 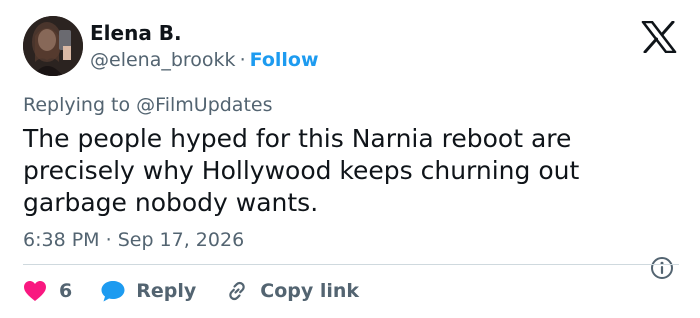 What do you see at coordinates (166, 291) in the screenshot?
I see `reply-label: Reply` at bounding box center [166, 291].